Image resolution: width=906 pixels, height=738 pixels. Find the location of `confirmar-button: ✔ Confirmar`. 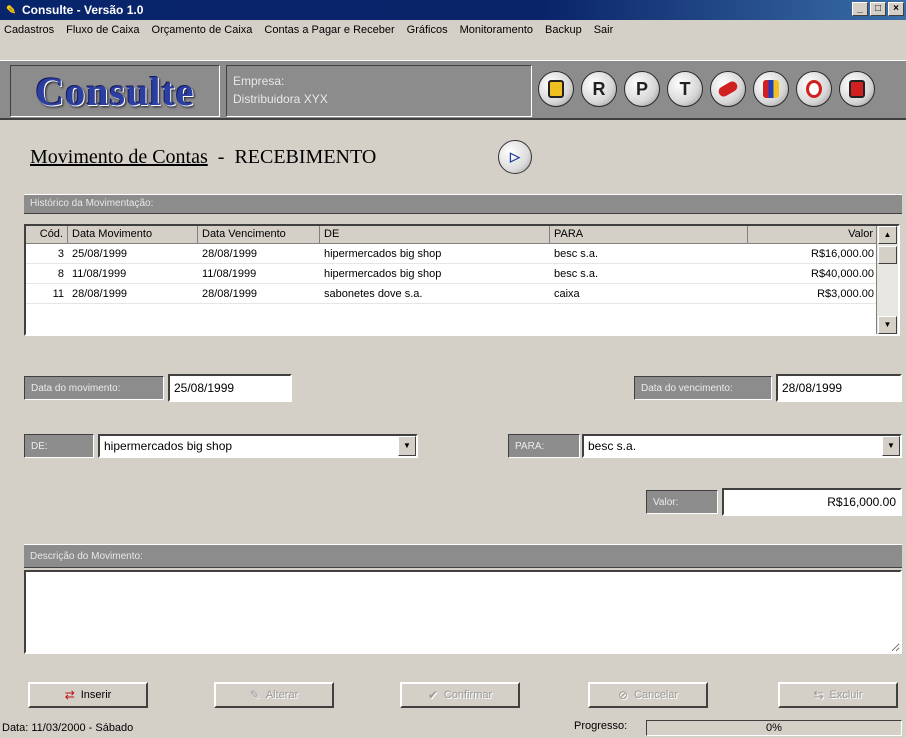

confirmar-button: ✔ Confirmar is located at coordinates (460, 695).